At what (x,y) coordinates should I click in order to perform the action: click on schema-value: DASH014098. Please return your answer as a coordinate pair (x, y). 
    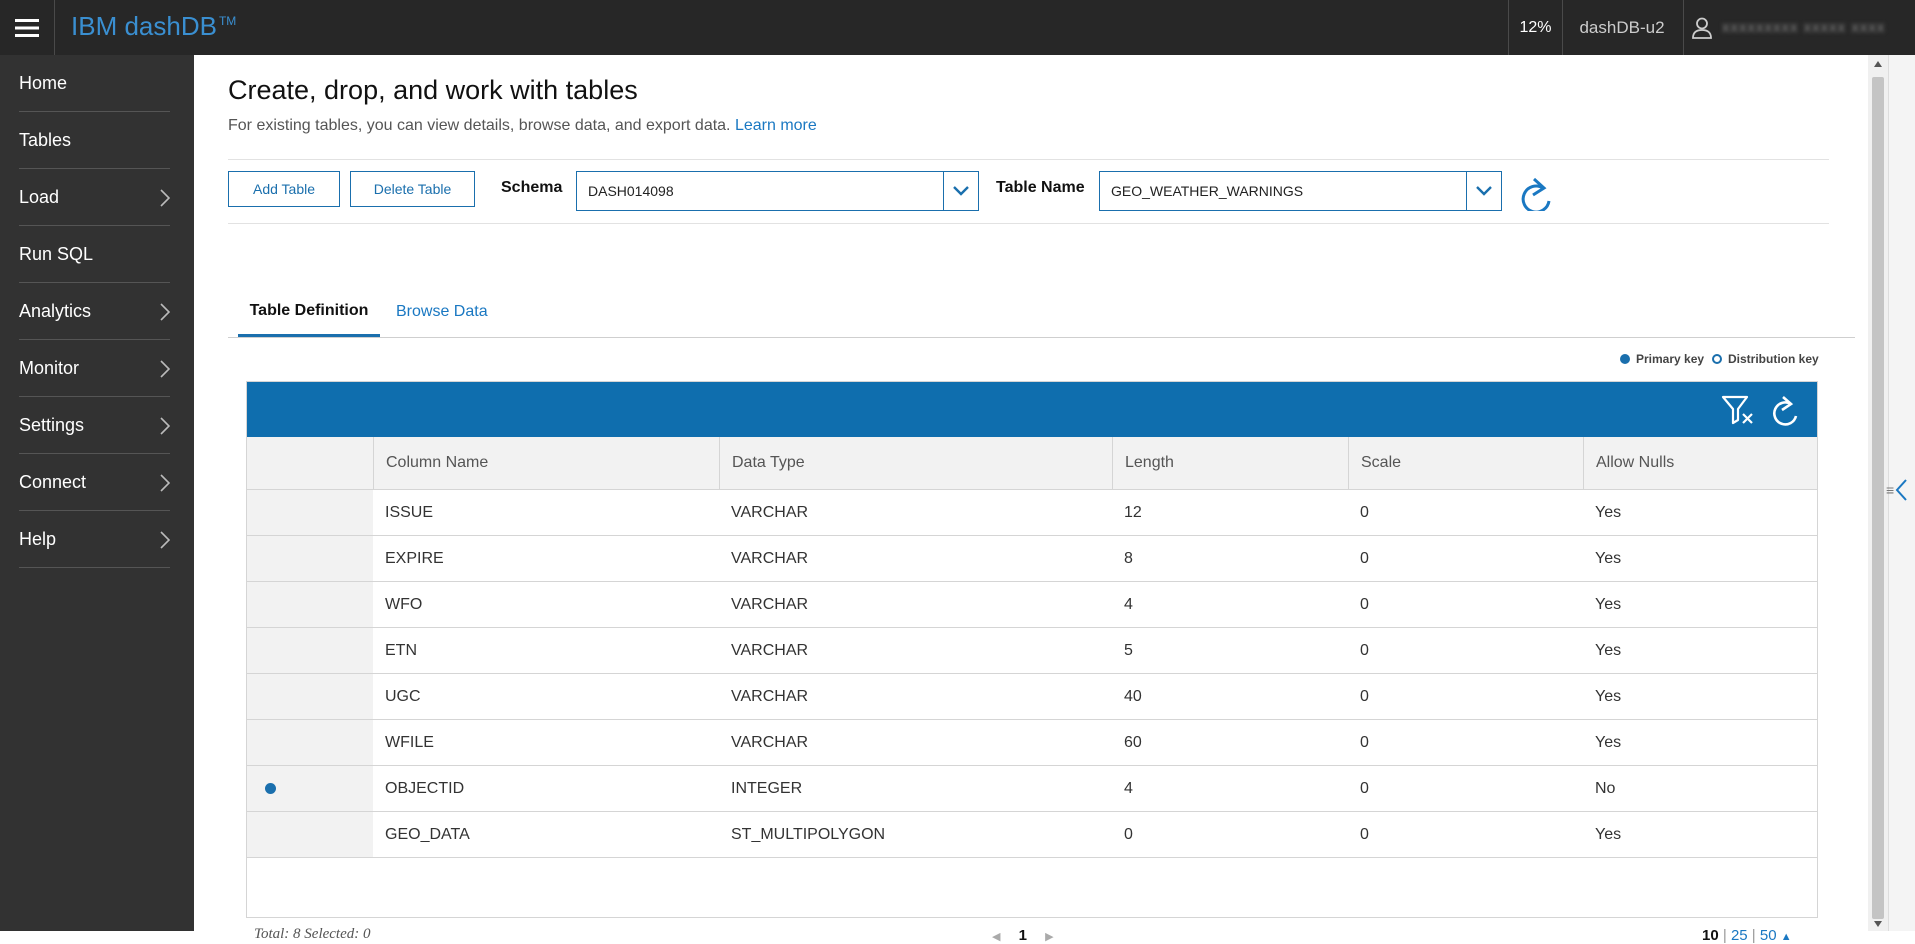
    Looking at the image, I should click on (631, 191).